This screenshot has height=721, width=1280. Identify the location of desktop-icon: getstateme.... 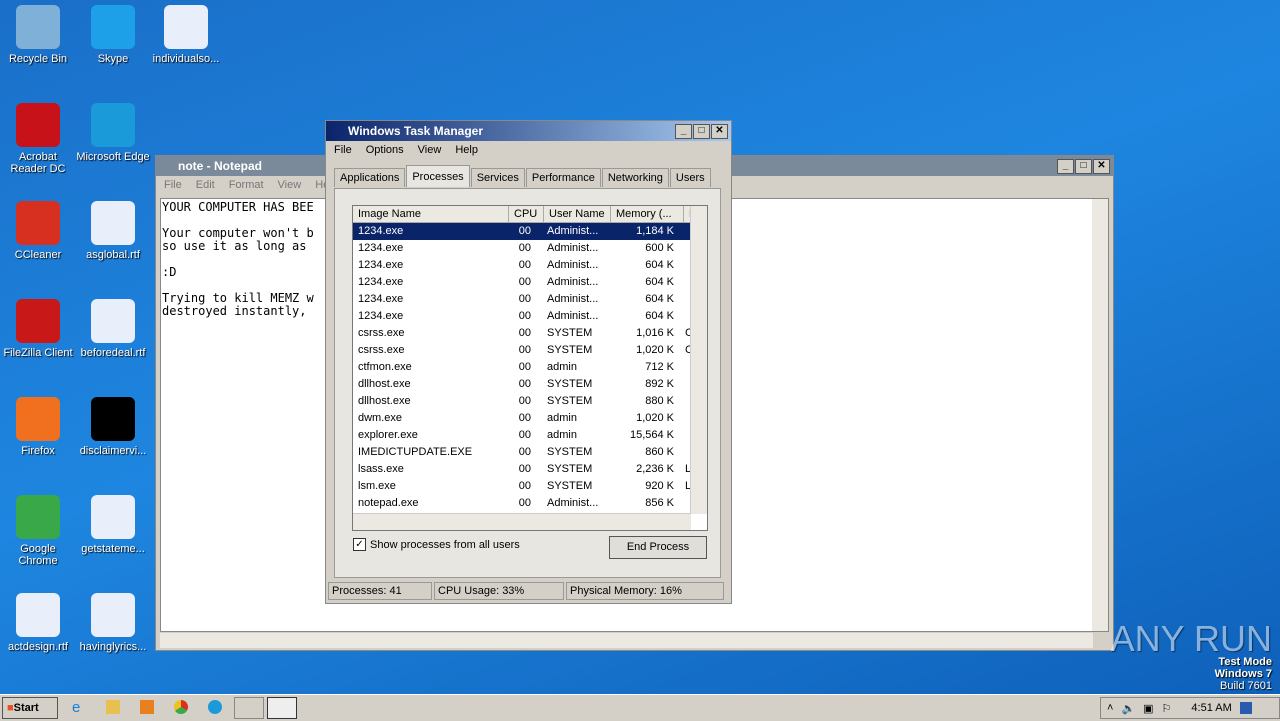
(113, 525).